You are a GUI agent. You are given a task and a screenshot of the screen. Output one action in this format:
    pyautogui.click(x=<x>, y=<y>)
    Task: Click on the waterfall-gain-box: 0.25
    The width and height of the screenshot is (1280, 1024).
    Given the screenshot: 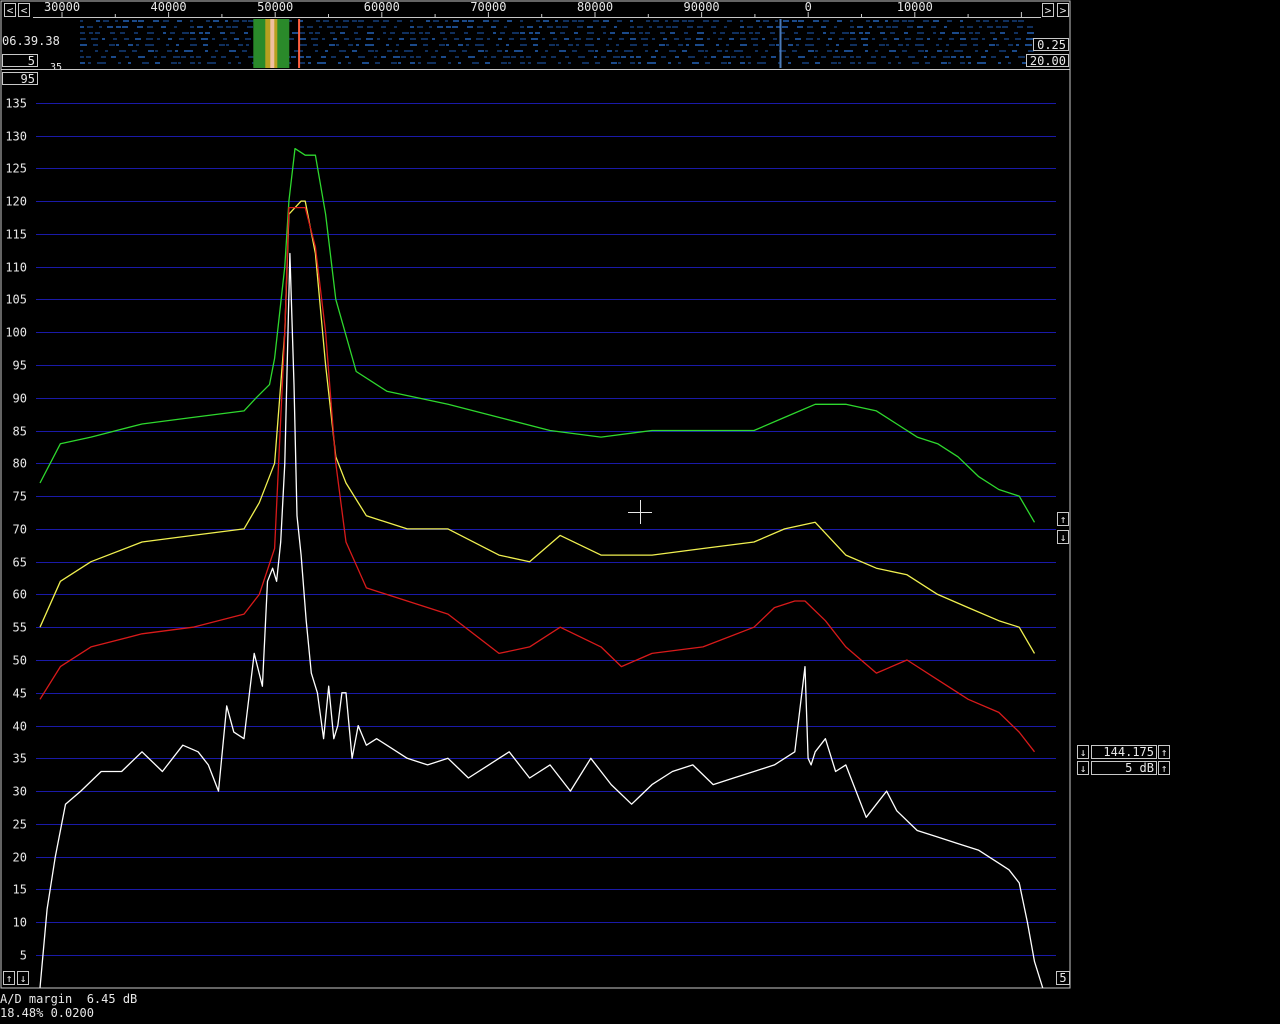 What is the action you would take?
    pyautogui.click(x=1051, y=44)
    